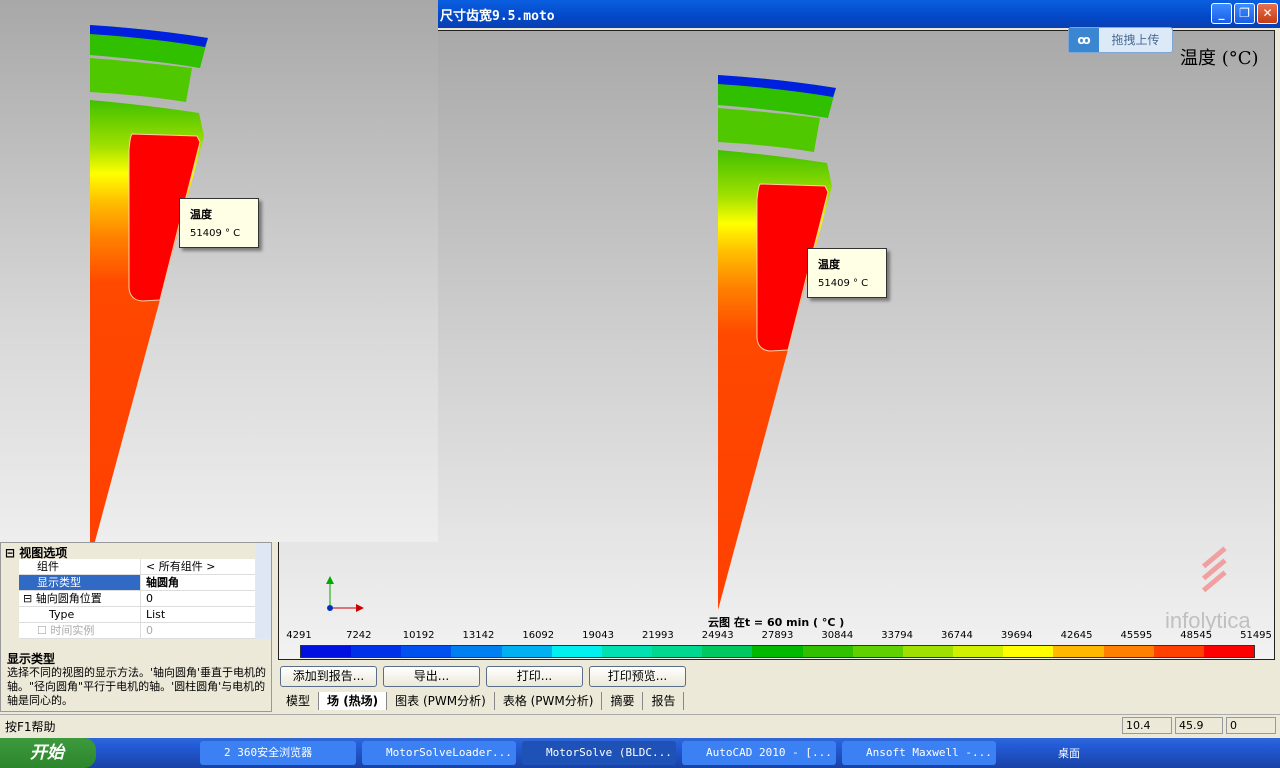 Image resolution: width=1280 pixels, height=768 pixels. I want to click on tab-model: 模型, so click(299, 701).